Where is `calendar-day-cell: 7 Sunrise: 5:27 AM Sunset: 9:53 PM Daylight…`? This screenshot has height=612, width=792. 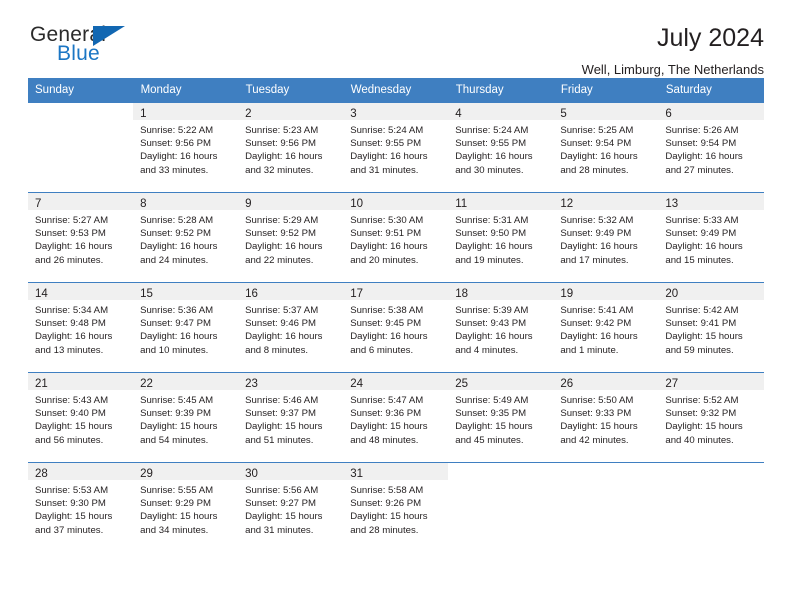 calendar-day-cell: 7 Sunrise: 5:27 AM Sunset: 9:53 PM Daylight… is located at coordinates (81, 237).